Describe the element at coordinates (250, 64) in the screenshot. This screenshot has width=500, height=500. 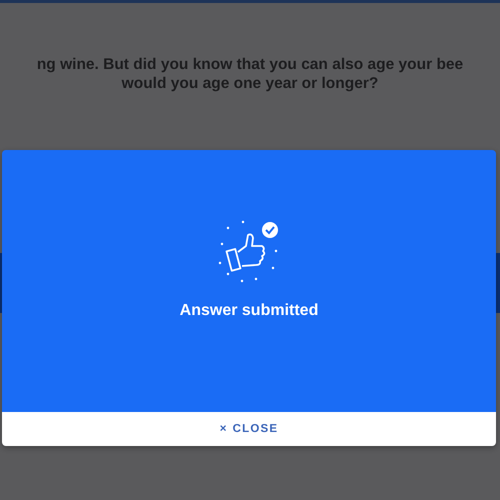
I see `question-text: ng wine. But did you know that you can also age your bee` at that location.